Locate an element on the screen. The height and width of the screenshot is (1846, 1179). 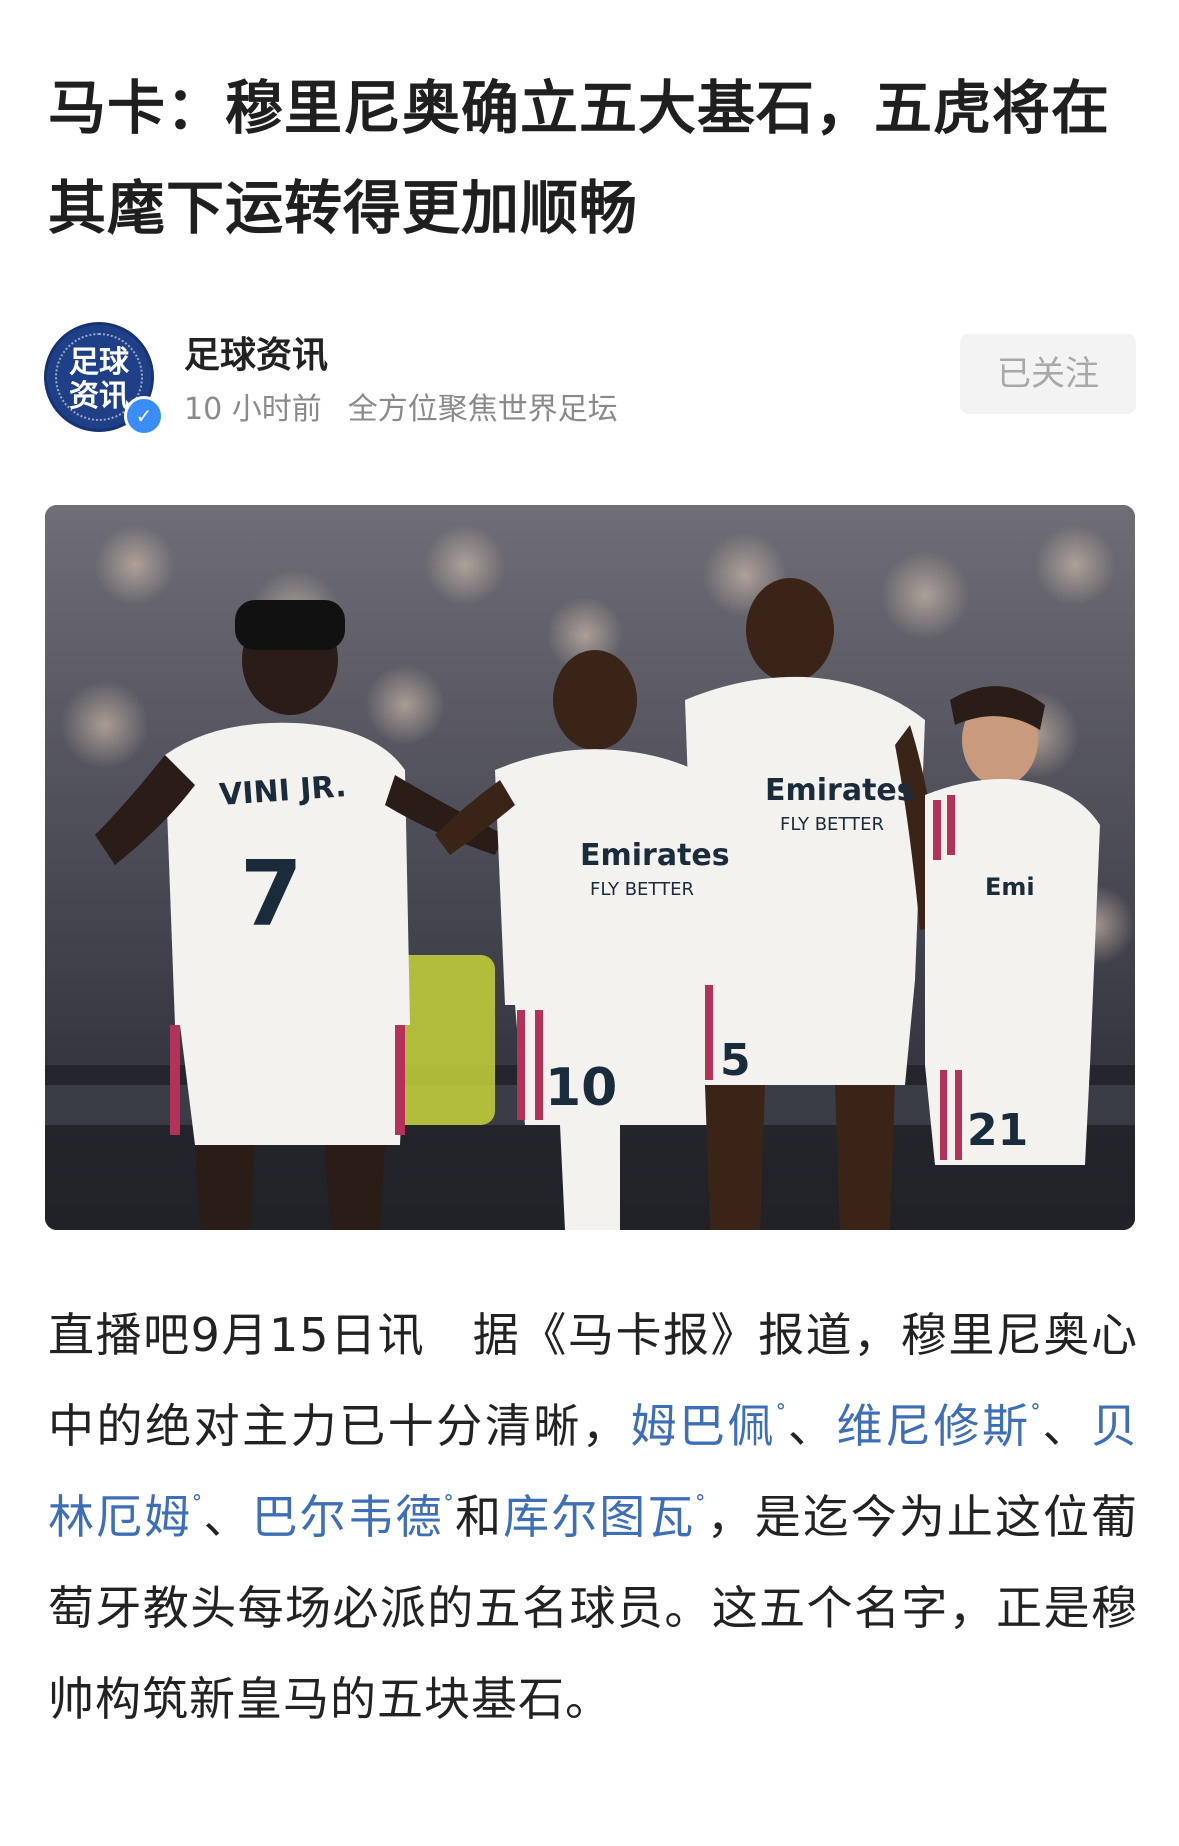
author-tagline: 全方位聚焦世界足坛 is located at coordinates (482, 409).